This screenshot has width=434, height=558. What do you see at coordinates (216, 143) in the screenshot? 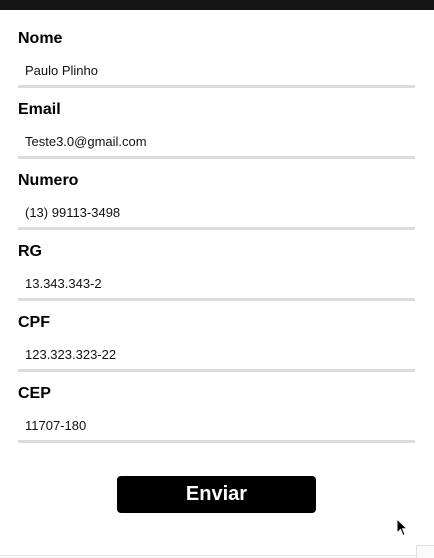
I see `email-input` at bounding box center [216, 143].